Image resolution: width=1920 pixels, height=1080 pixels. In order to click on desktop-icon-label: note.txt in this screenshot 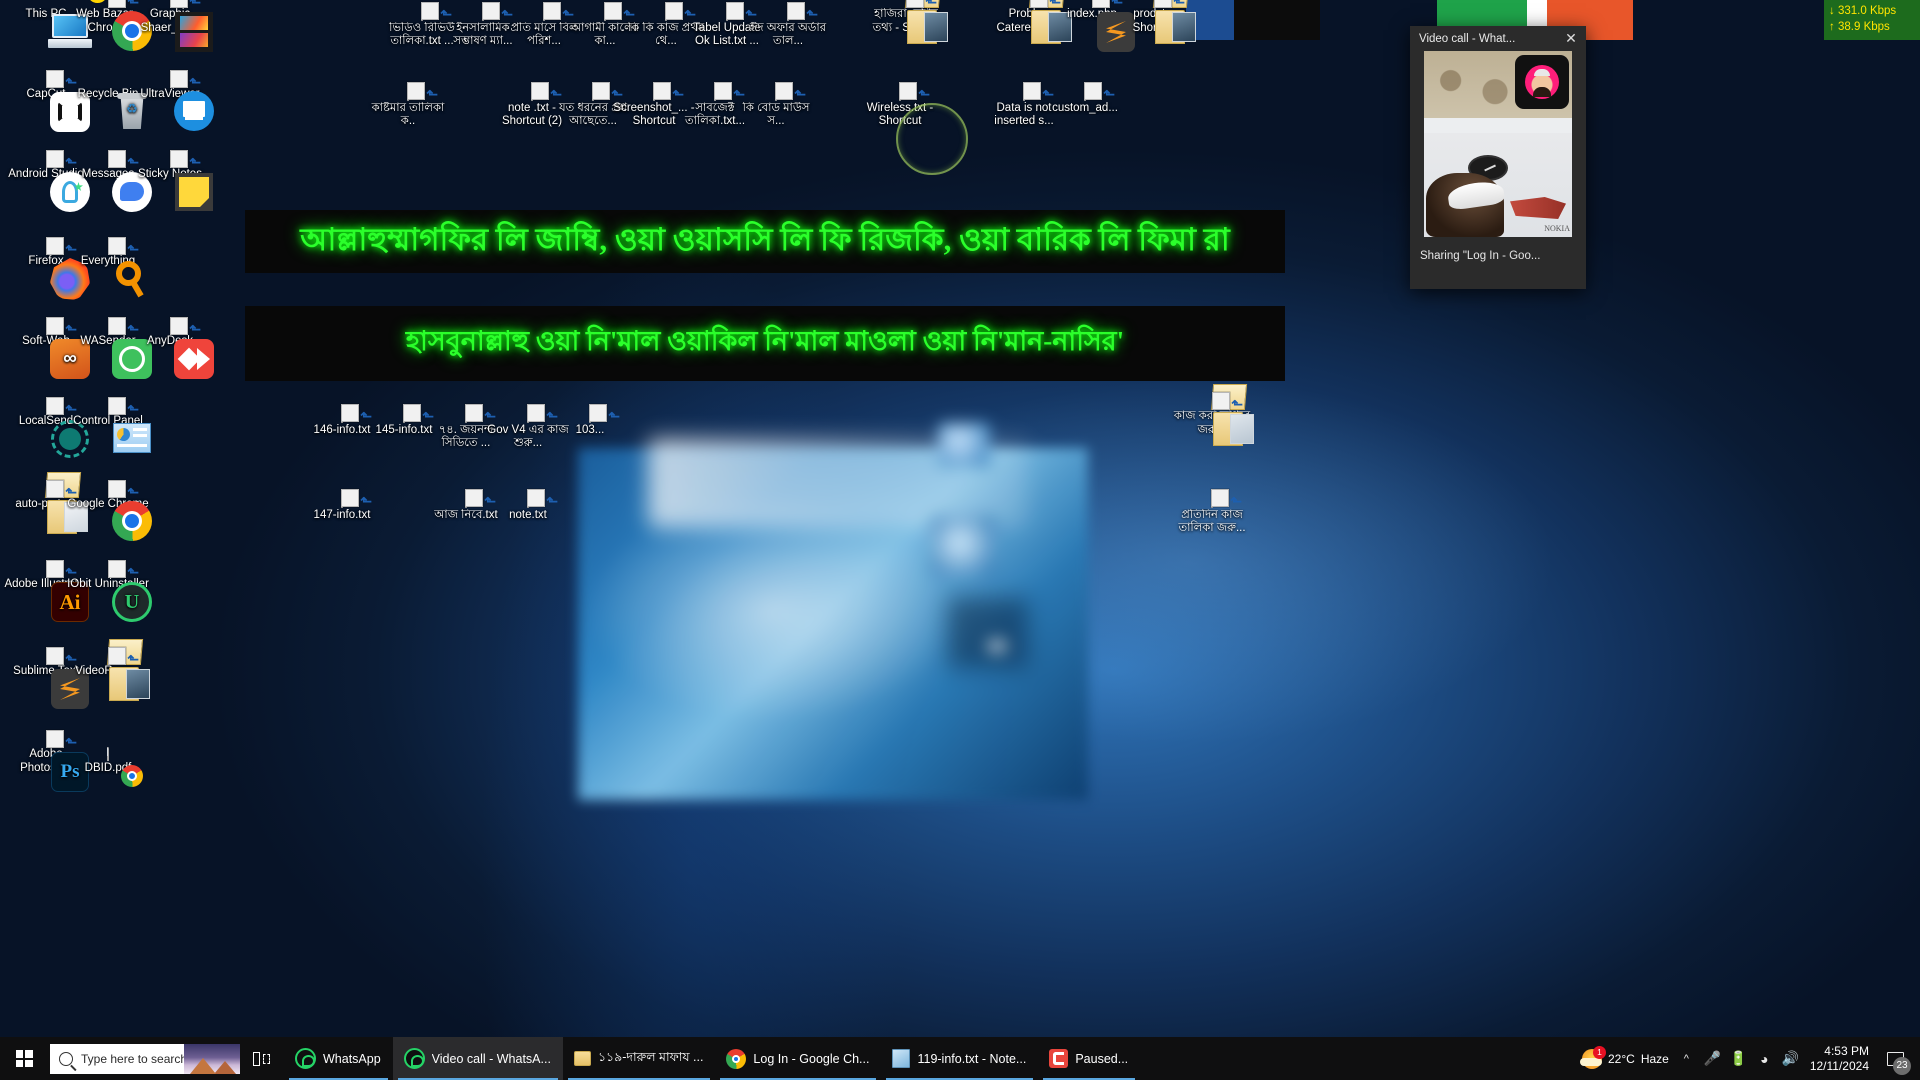, I will do `click(528, 514)`.